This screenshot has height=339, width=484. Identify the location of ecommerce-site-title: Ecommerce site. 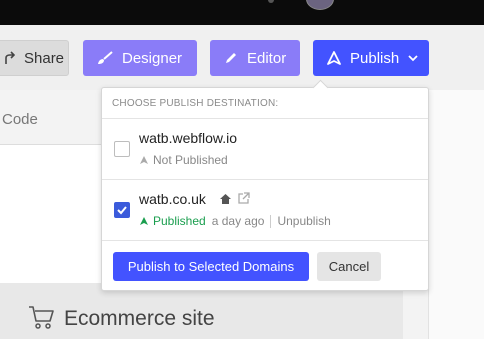
(139, 318).